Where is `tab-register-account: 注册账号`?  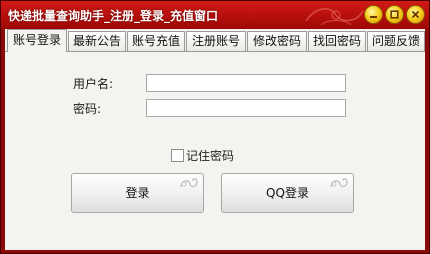 tab-register-account: 注册账号 is located at coordinates (216, 41).